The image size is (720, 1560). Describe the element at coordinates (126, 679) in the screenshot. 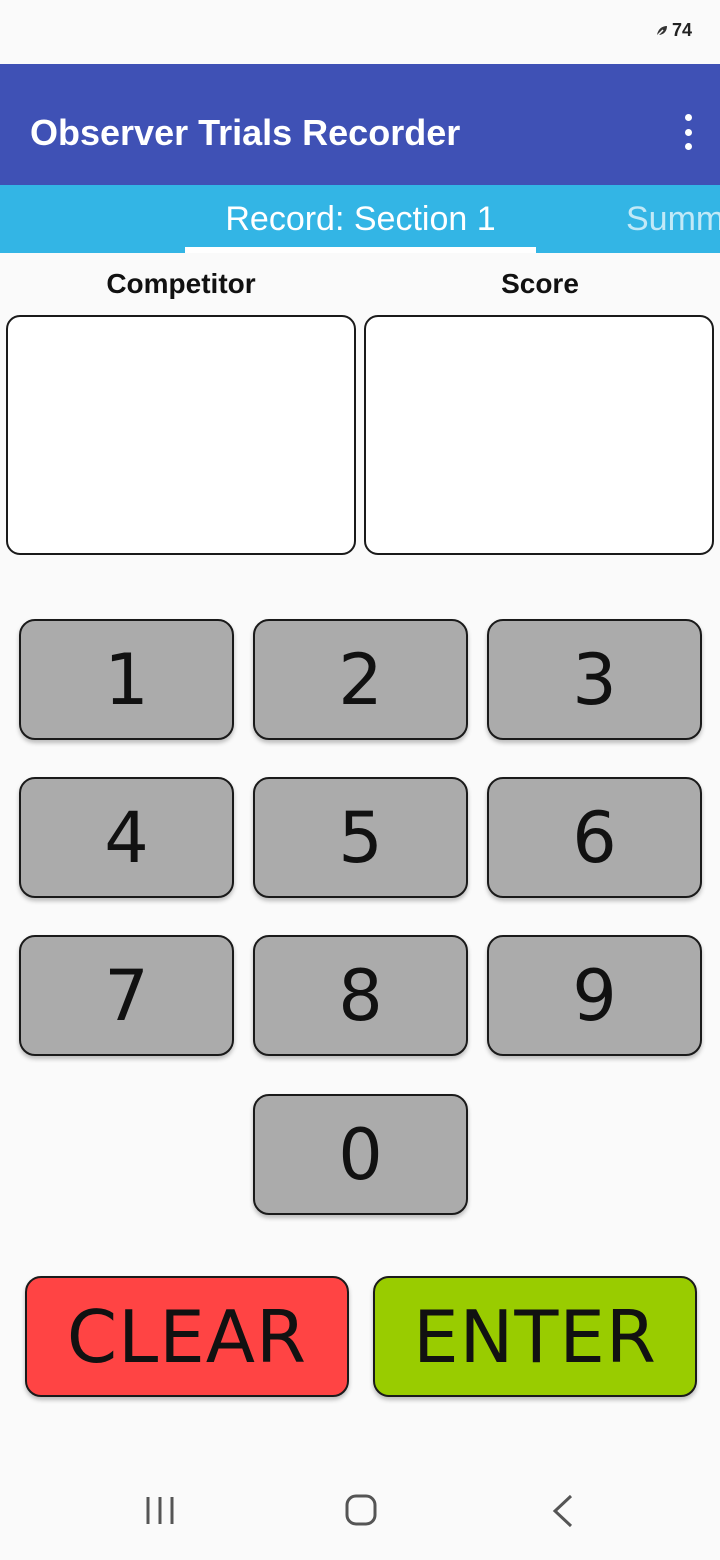

I see `key-1: 1` at that location.